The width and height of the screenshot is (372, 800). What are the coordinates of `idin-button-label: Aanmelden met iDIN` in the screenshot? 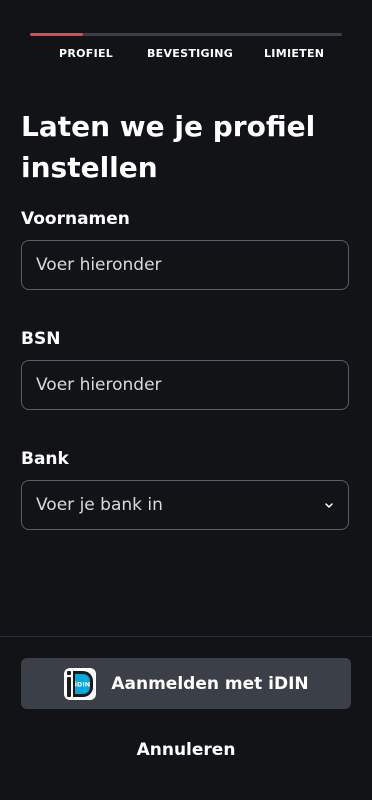 It's located at (210, 683).